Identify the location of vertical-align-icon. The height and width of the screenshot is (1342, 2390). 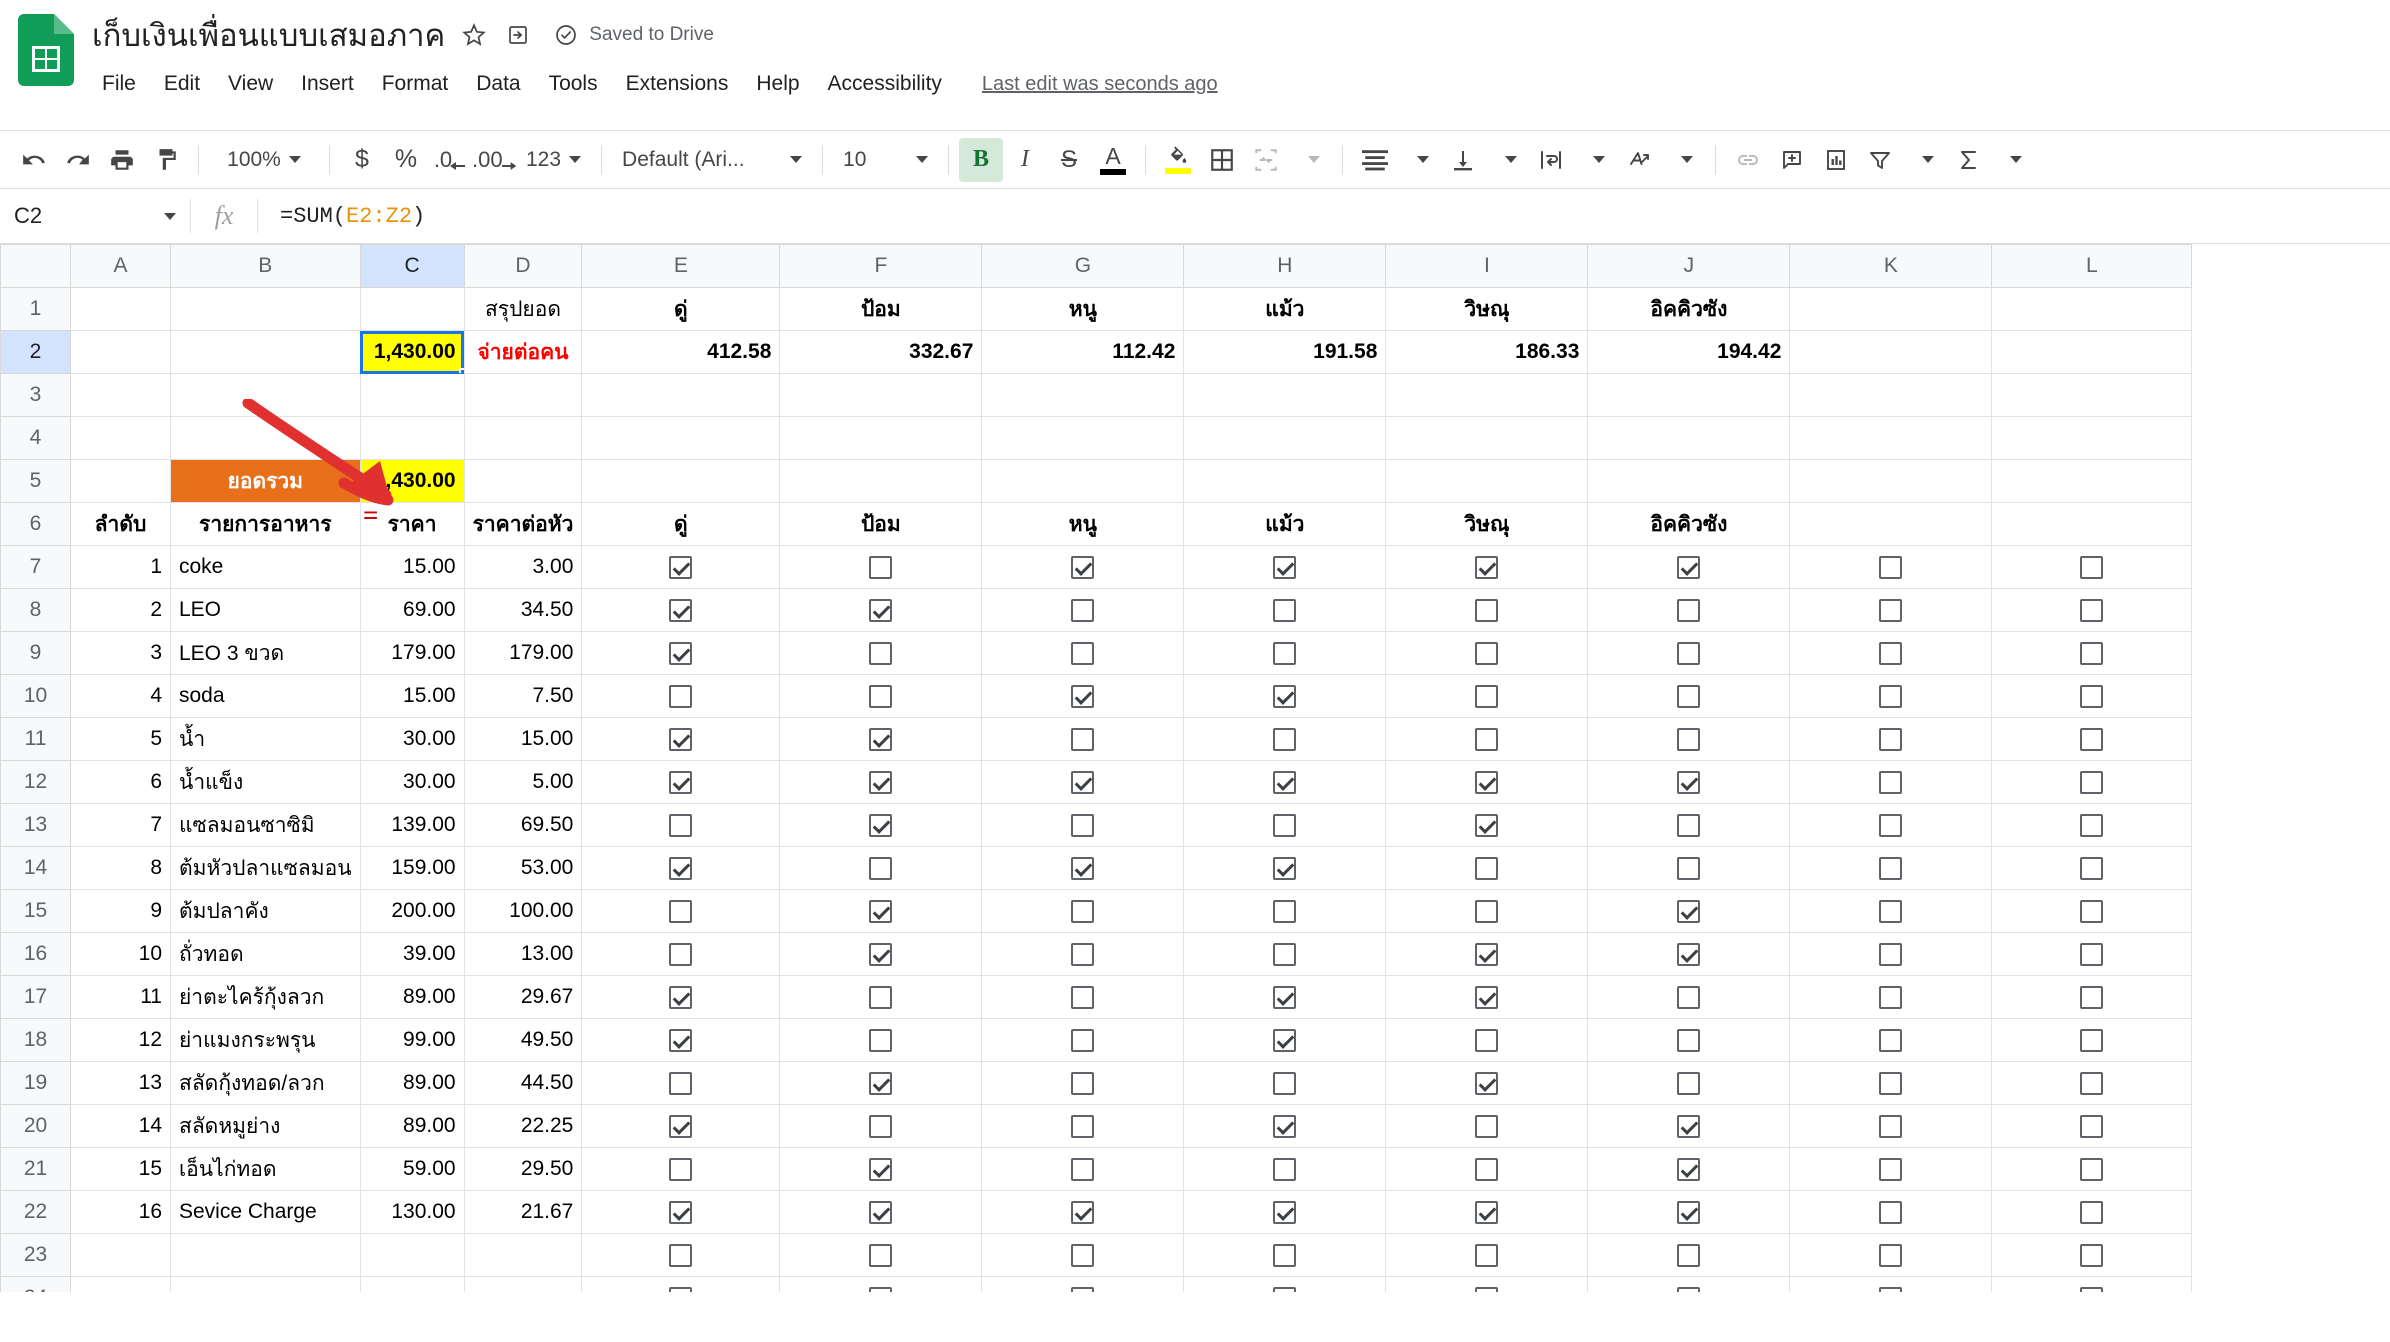
(1463, 160).